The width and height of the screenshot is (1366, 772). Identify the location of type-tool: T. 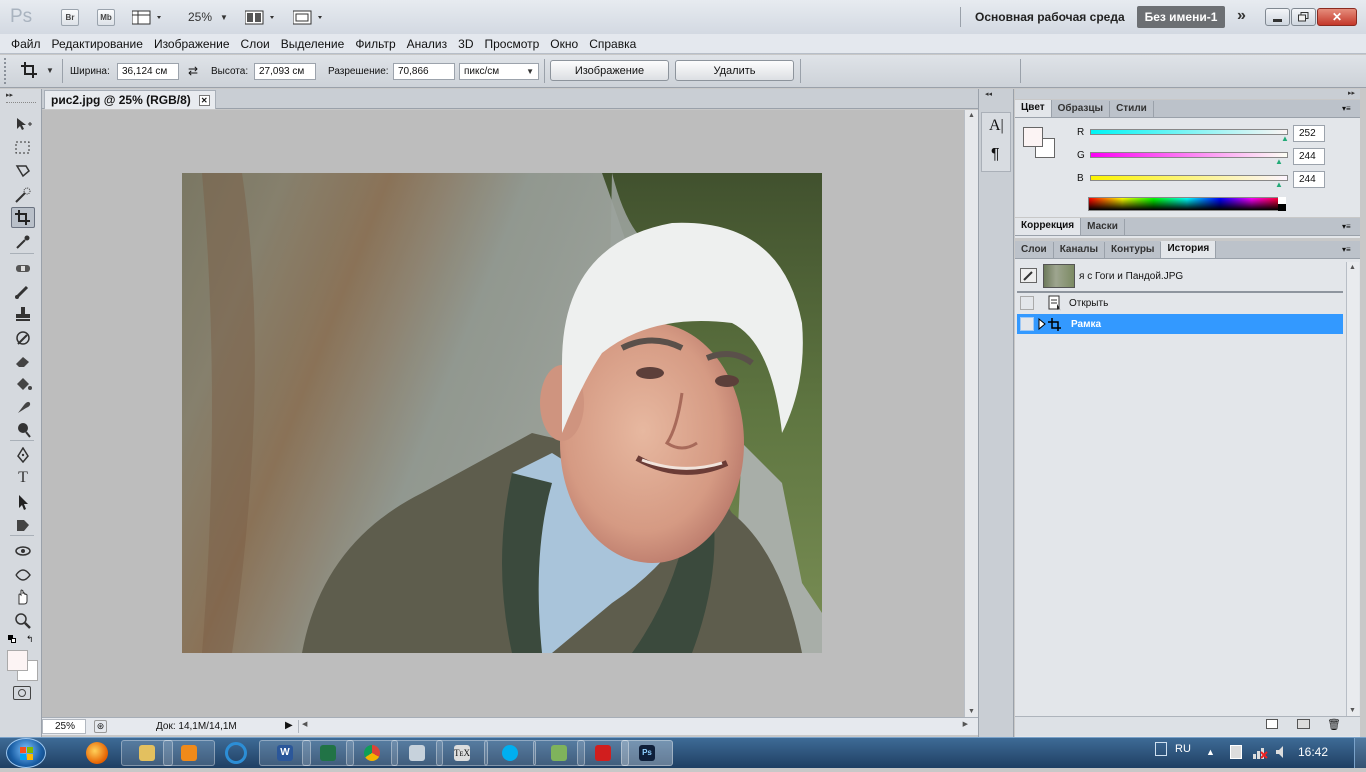
(23, 477).